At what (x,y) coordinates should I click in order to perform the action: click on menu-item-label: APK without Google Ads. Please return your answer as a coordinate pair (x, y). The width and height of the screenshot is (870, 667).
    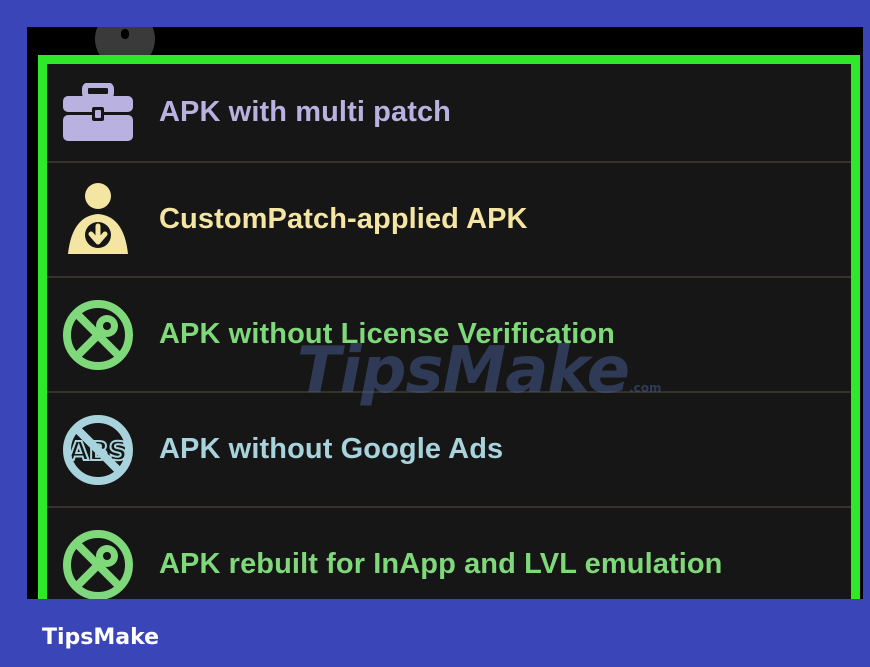
    Looking at the image, I should click on (331, 449).